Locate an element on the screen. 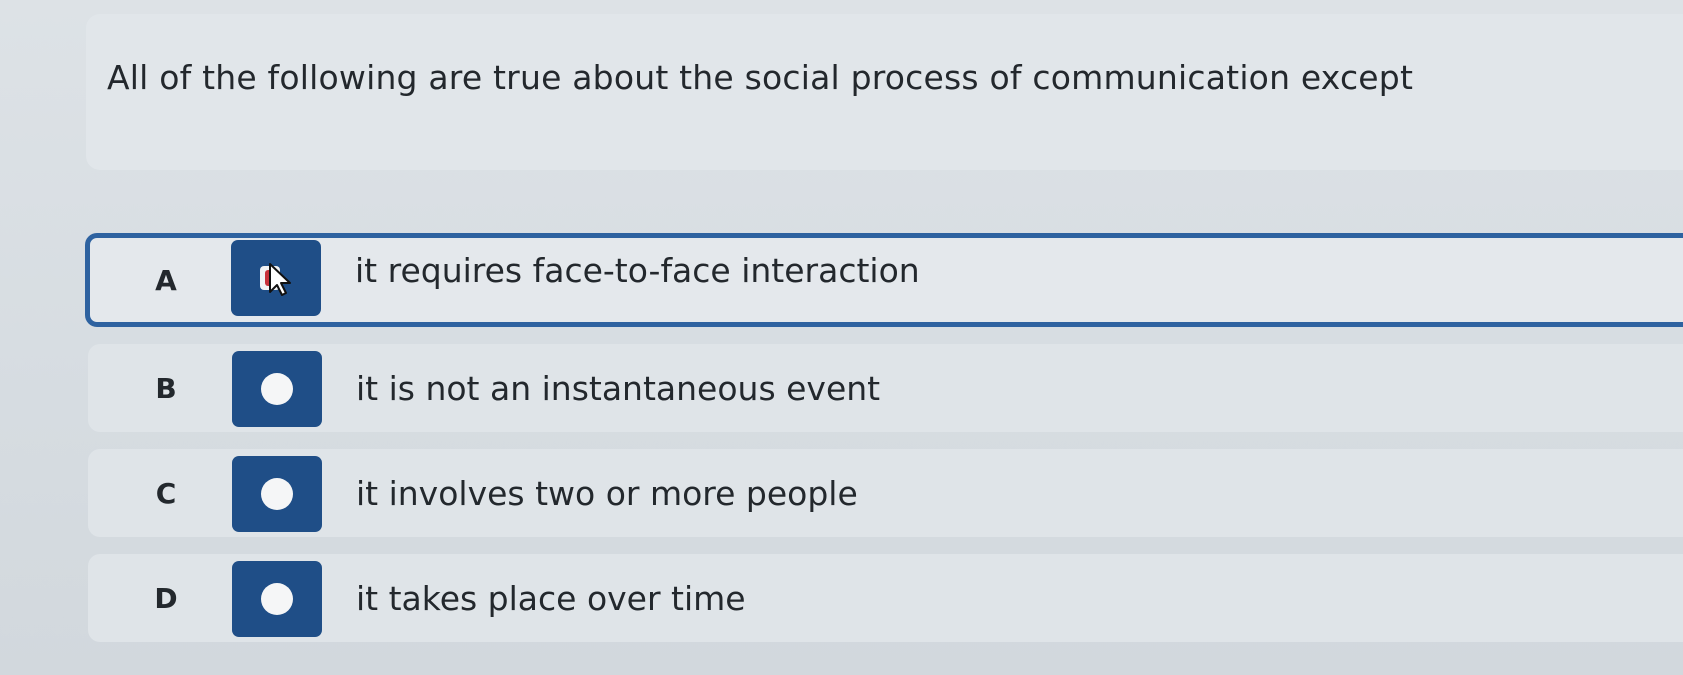  option-radio-d is located at coordinates (277, 599).